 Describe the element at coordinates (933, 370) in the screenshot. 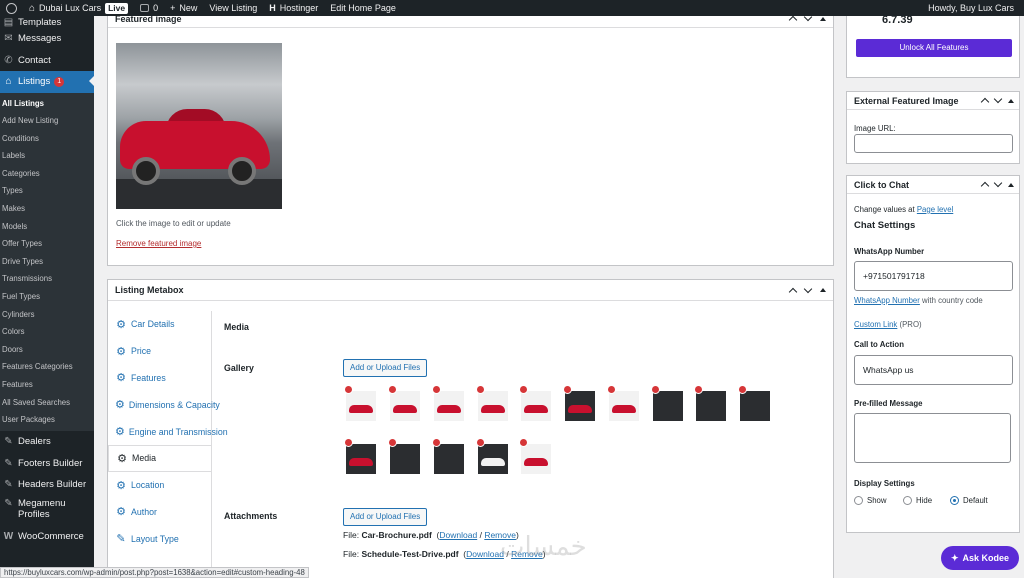

I see `call-to-action-input: WhatsApp us` at that location.